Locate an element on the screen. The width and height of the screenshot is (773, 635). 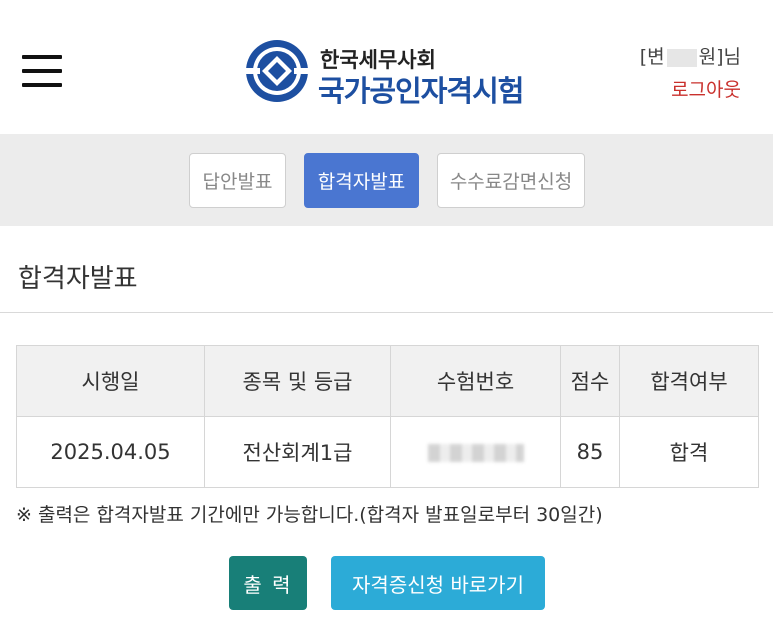
logo-emblem-icon is located at coordinates (277, 71).